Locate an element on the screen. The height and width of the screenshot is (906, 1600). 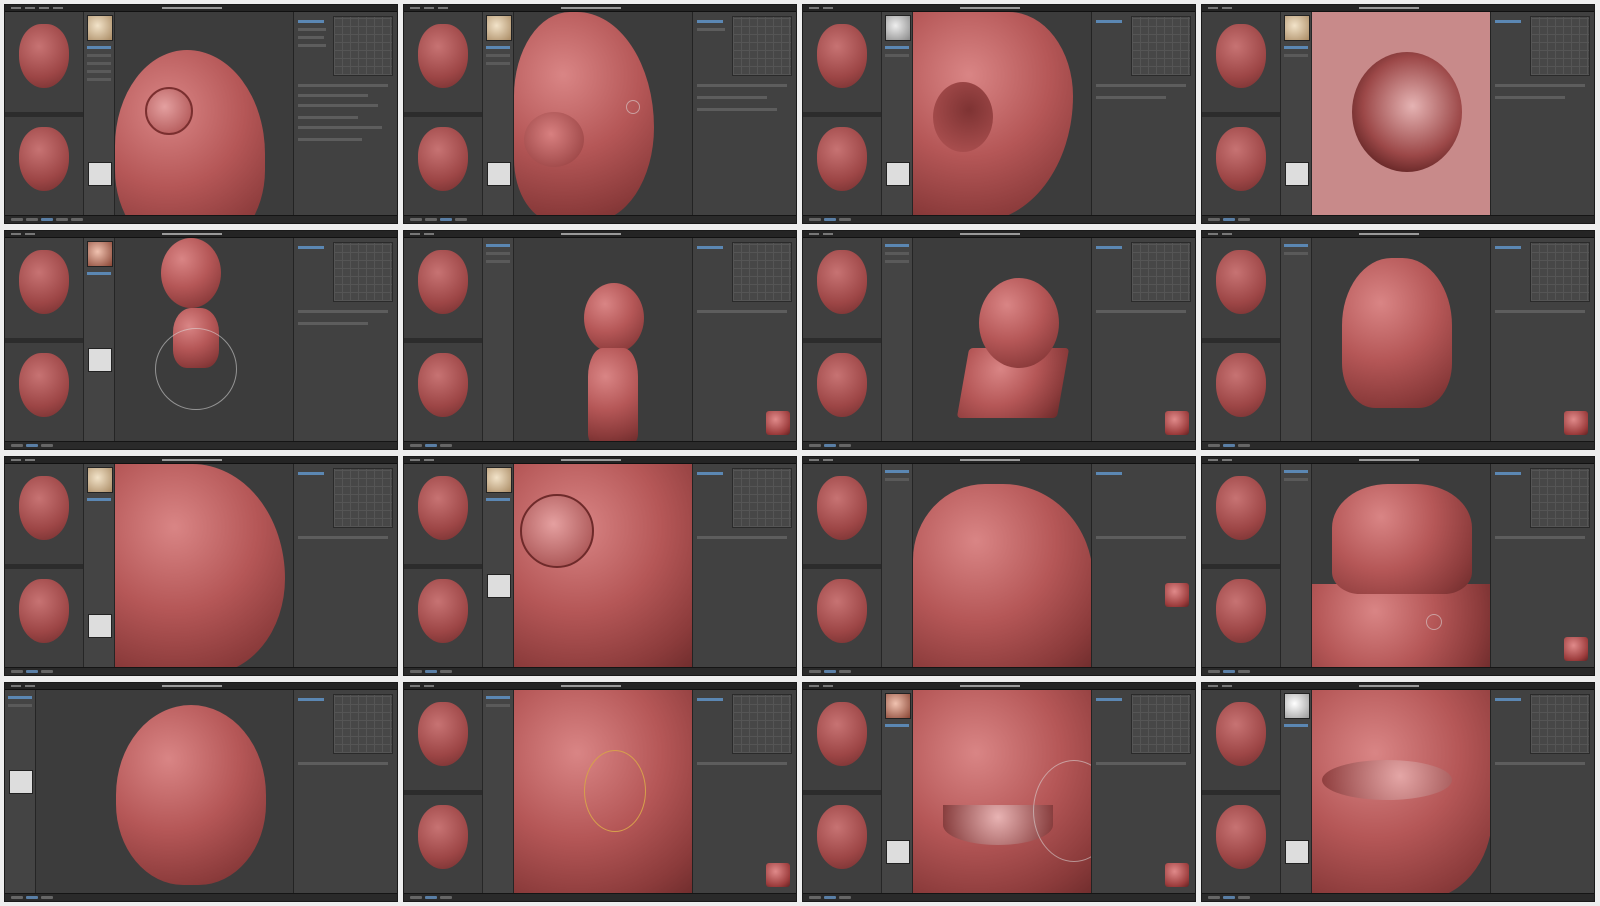
uv-grid is located at coordinates (363, 46).